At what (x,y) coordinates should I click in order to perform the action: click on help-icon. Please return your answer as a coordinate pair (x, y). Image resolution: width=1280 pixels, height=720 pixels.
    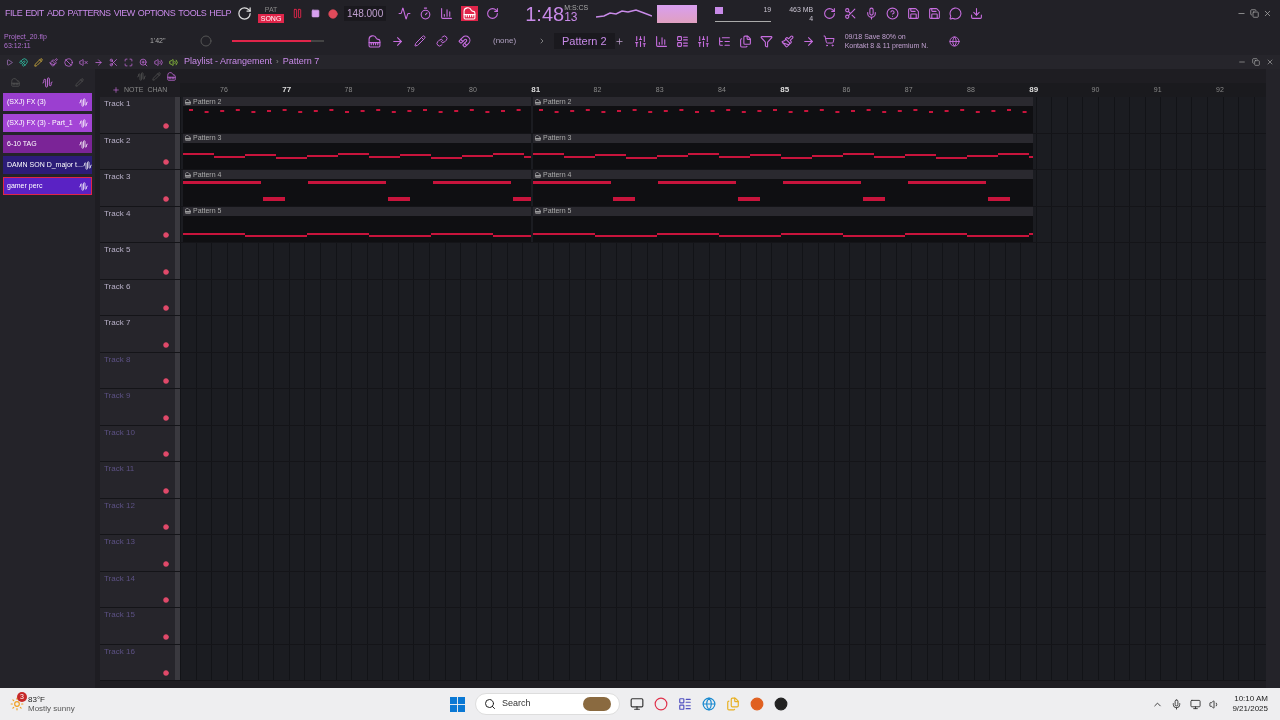
    Looking at the image, I should click on (893, 13).